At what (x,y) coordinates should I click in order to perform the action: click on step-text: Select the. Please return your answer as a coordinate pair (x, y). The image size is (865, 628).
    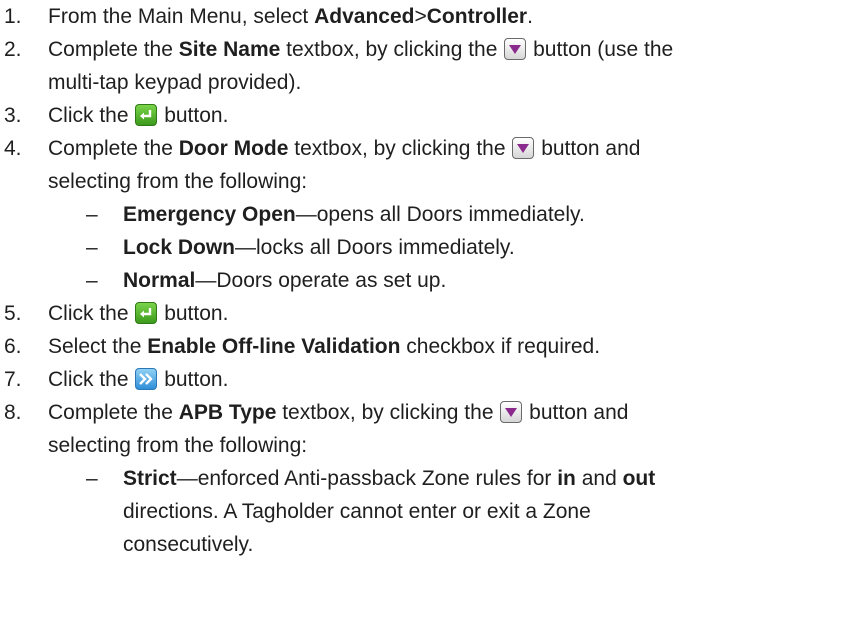
    Looking at the image, I should click on (98, 346).